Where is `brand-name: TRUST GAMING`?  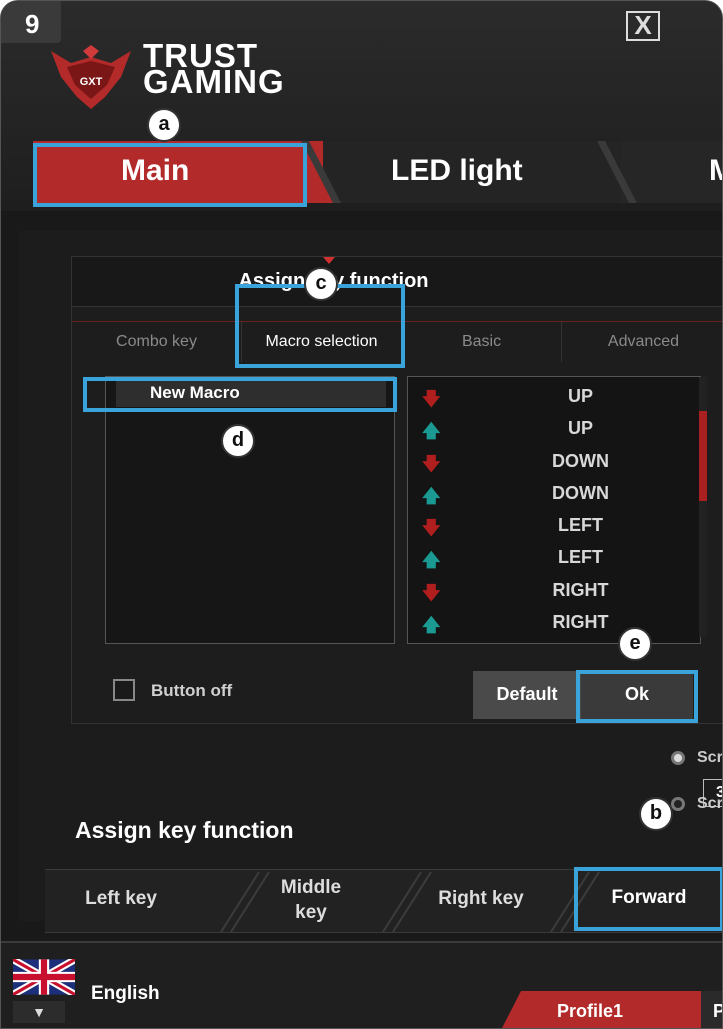 brand-name: TRUST GAMING is located at coordinates (214, 69).